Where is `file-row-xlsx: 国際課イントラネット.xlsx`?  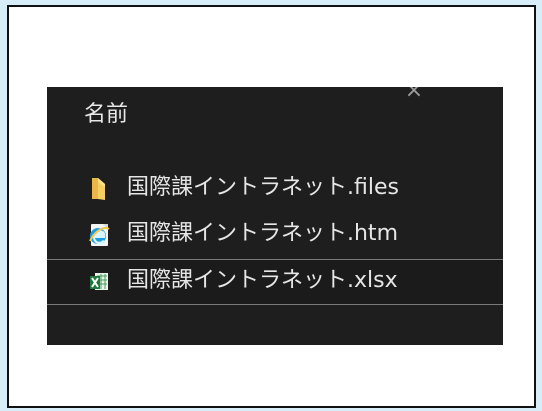 file-row-xlsx: 国際課イントラネット.xlsx is located at coordinates (275, 282).